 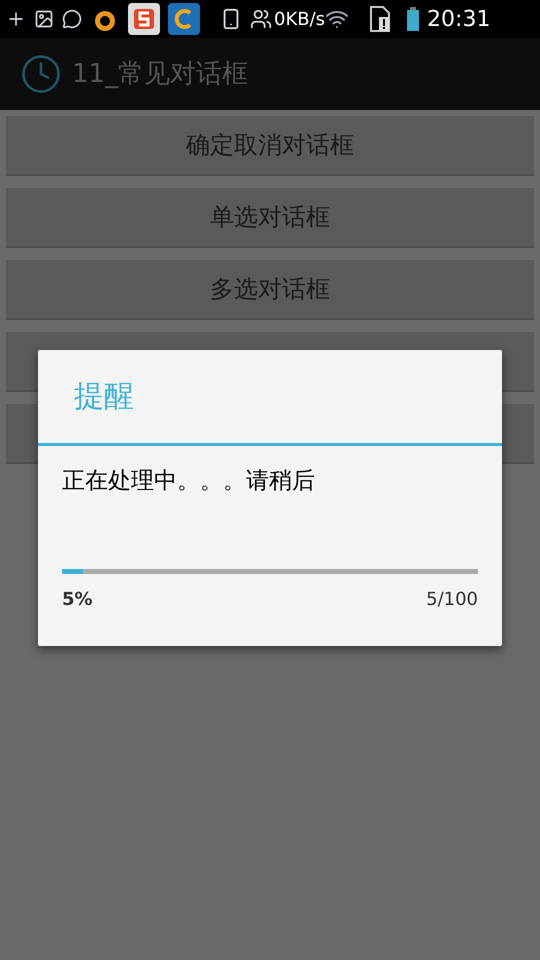 What do you see at coordinates (44, 19) in the screenshot?
I see `image-icon` at bounding box center [44, 19].